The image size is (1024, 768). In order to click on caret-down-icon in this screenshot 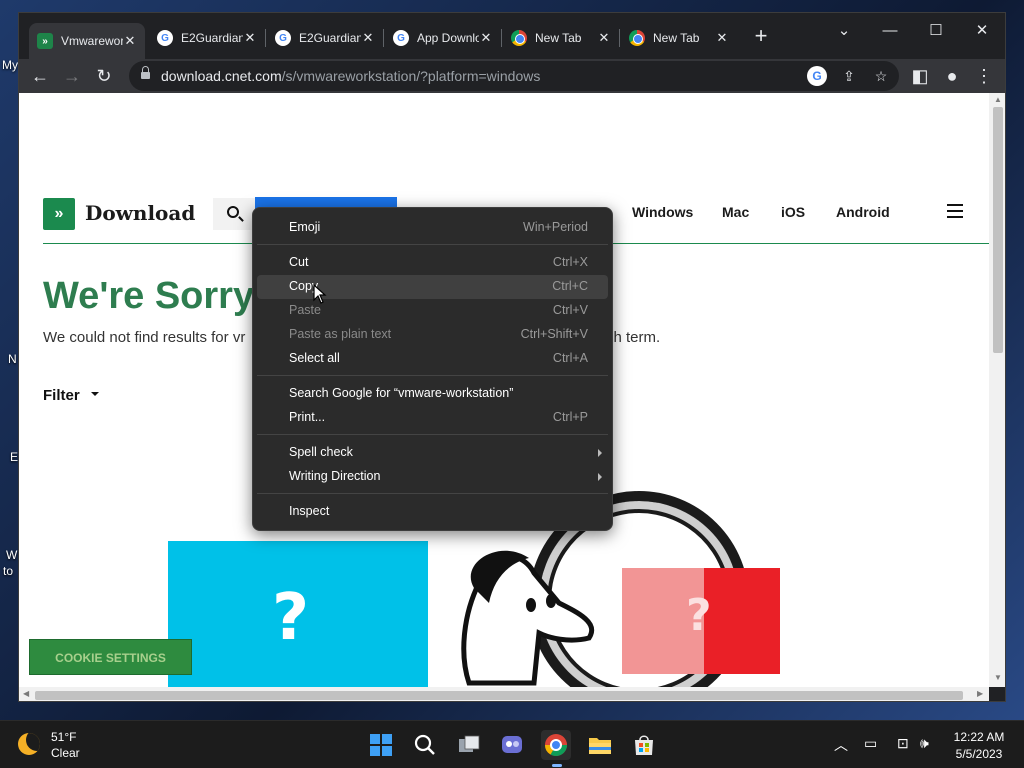, I will do `click(95, 394)`.